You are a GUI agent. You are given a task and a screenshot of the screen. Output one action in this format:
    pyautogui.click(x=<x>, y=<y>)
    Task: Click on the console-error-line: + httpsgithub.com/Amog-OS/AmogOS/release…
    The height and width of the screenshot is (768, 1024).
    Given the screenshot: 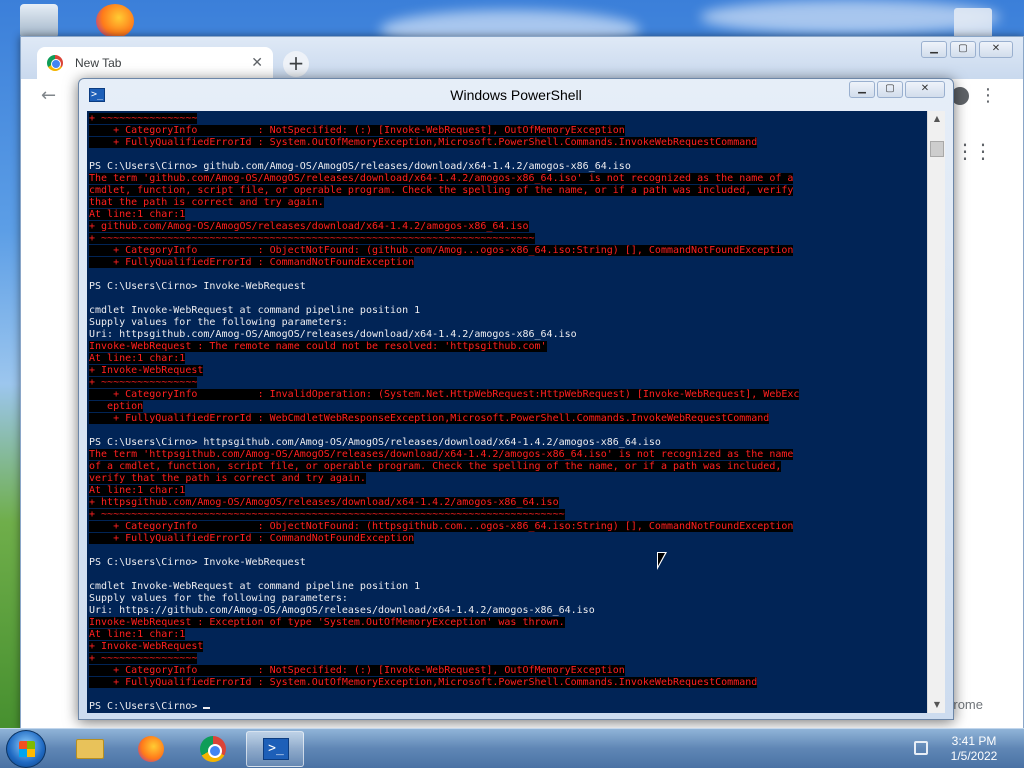 What is the action you would take?
    pyautogui.click(x=324, y=502)
    